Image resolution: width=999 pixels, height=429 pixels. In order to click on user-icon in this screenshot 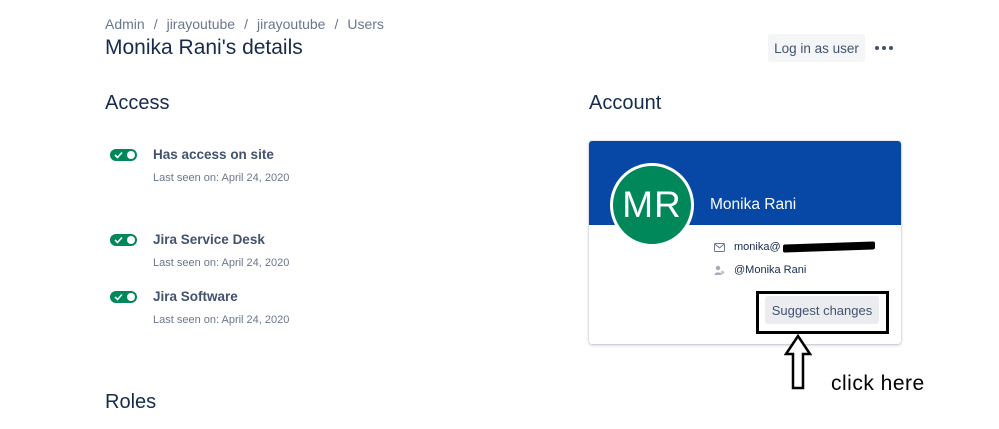, I will do `click(719, 270)`.